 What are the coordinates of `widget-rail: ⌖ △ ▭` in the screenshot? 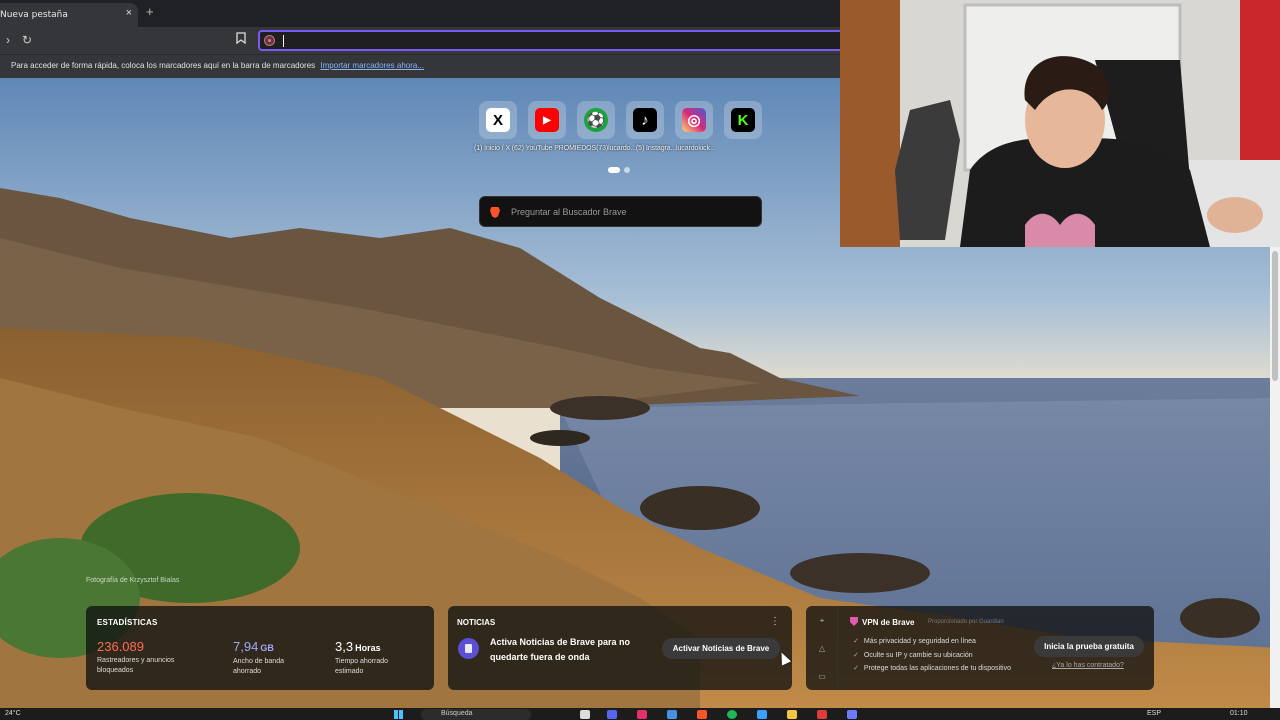 It's located at (822, 648).